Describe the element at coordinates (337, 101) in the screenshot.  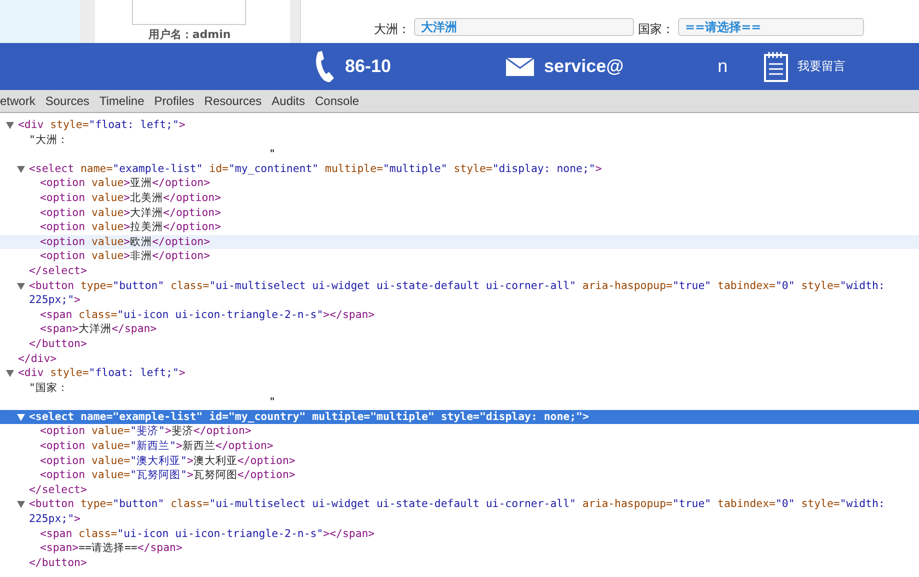
I see `devtools-tab: Console` at that location.